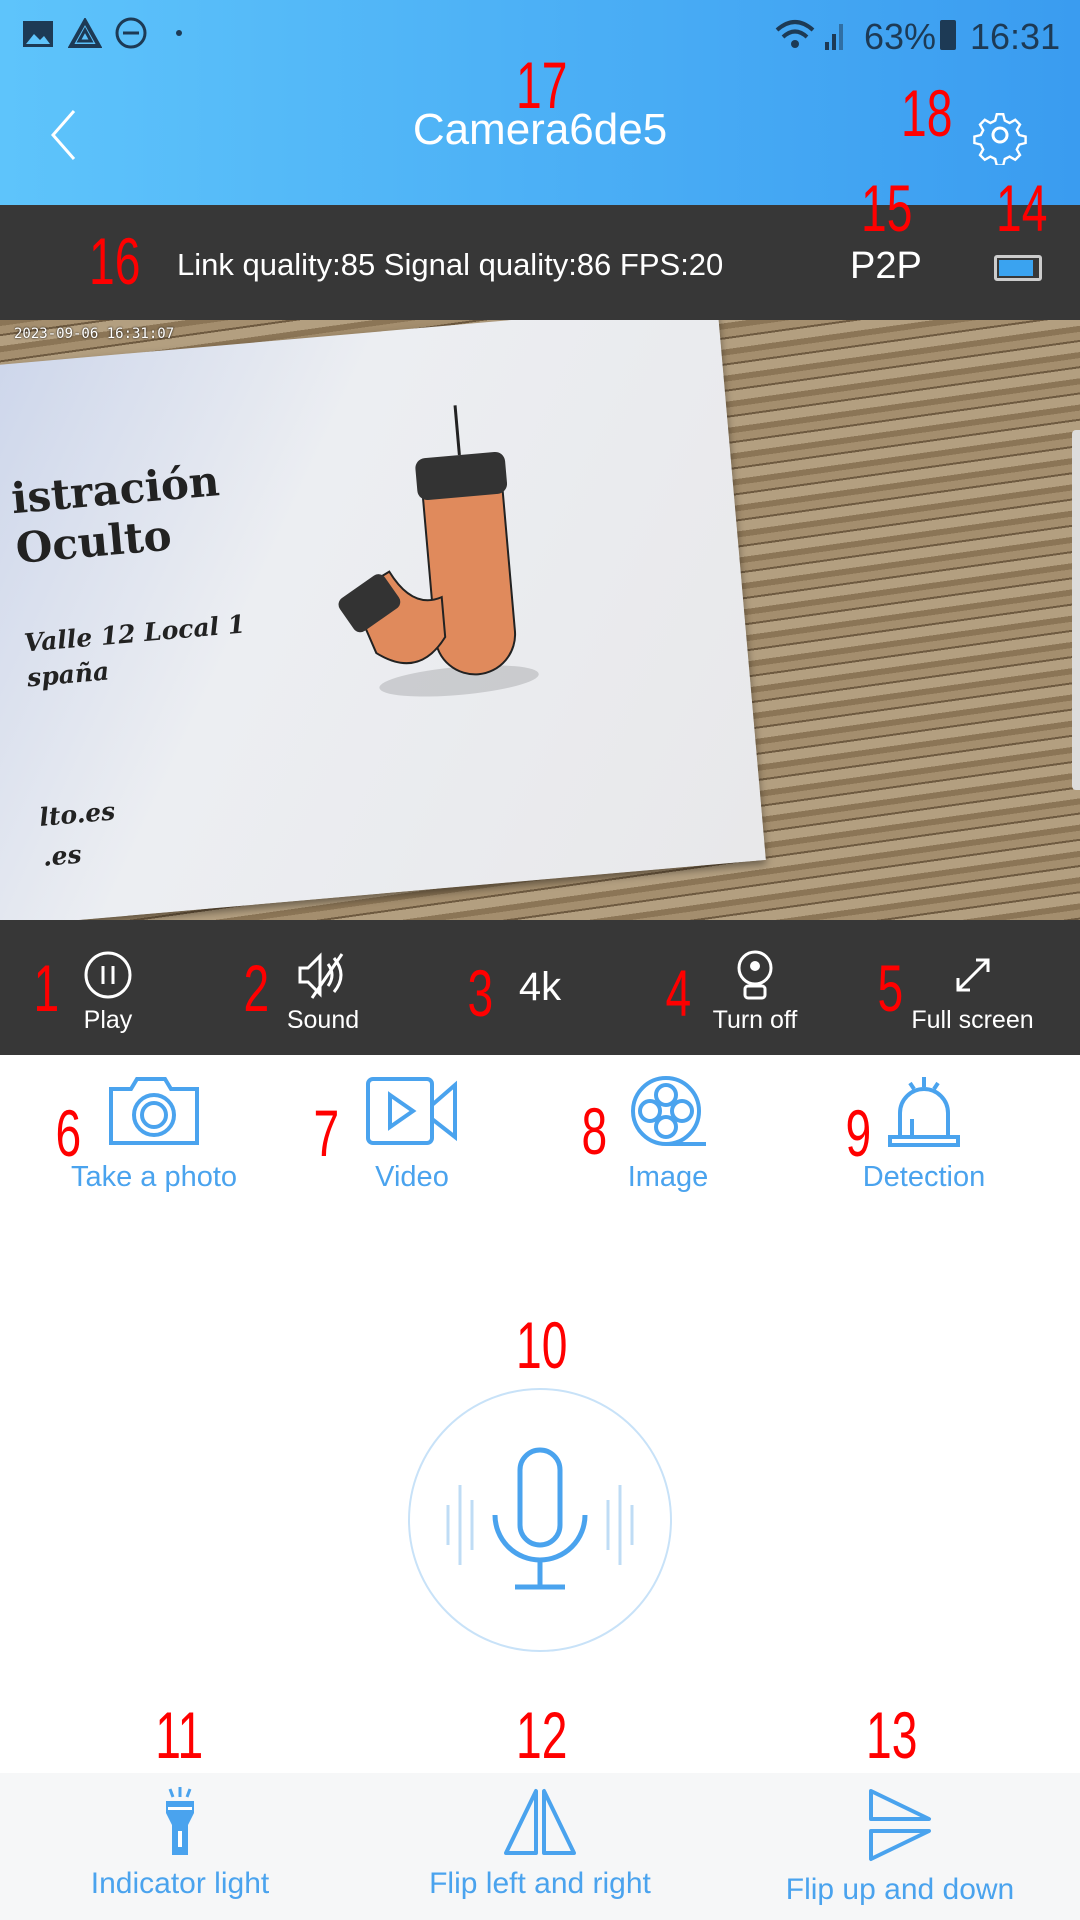 The image size is (1080, 1920). I want to click on sound-muted-icon, so click(321, 975).